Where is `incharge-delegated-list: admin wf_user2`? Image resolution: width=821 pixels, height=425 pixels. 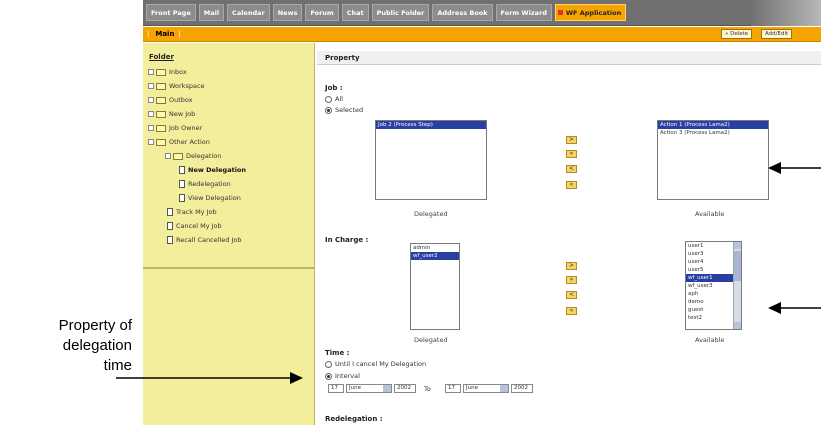
incharge-delegated-list: admin wf_user2 is located at coordinates (435, 286).